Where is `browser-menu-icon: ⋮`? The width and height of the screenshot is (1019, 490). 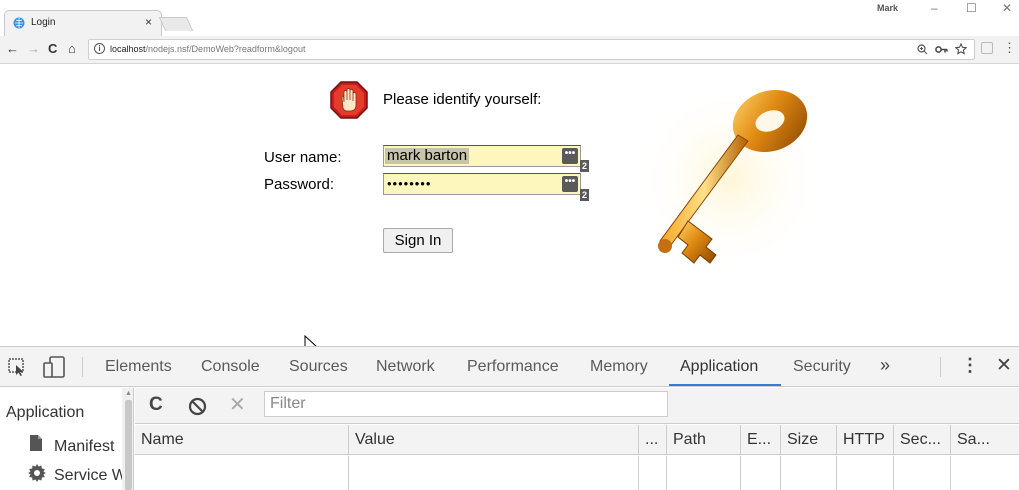
browser-menu-icon: ⋮ is located at coordinates (1009, 48).